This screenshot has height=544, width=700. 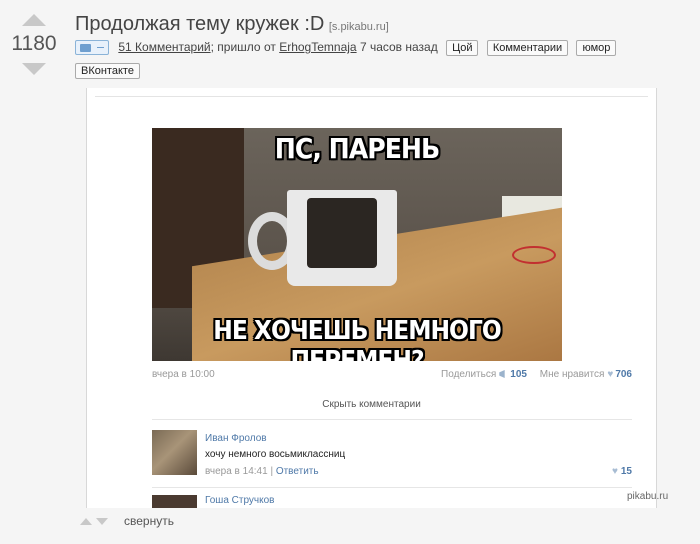 What do you see at coordinates (199, 24) in the screenshot?
I see `post-title: Продолжая тему кружек :D` at bounding box center [199, 24].